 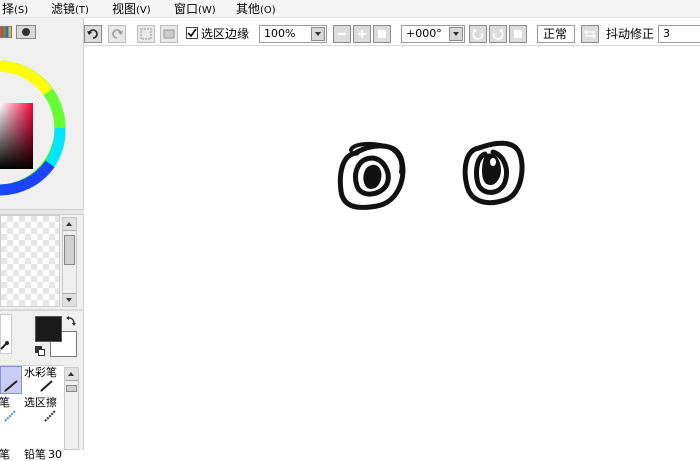 What do you see at coordinates (71, 321) in the screenshot?
I see `swap-colors-icon` at bounding box center [71, 321].